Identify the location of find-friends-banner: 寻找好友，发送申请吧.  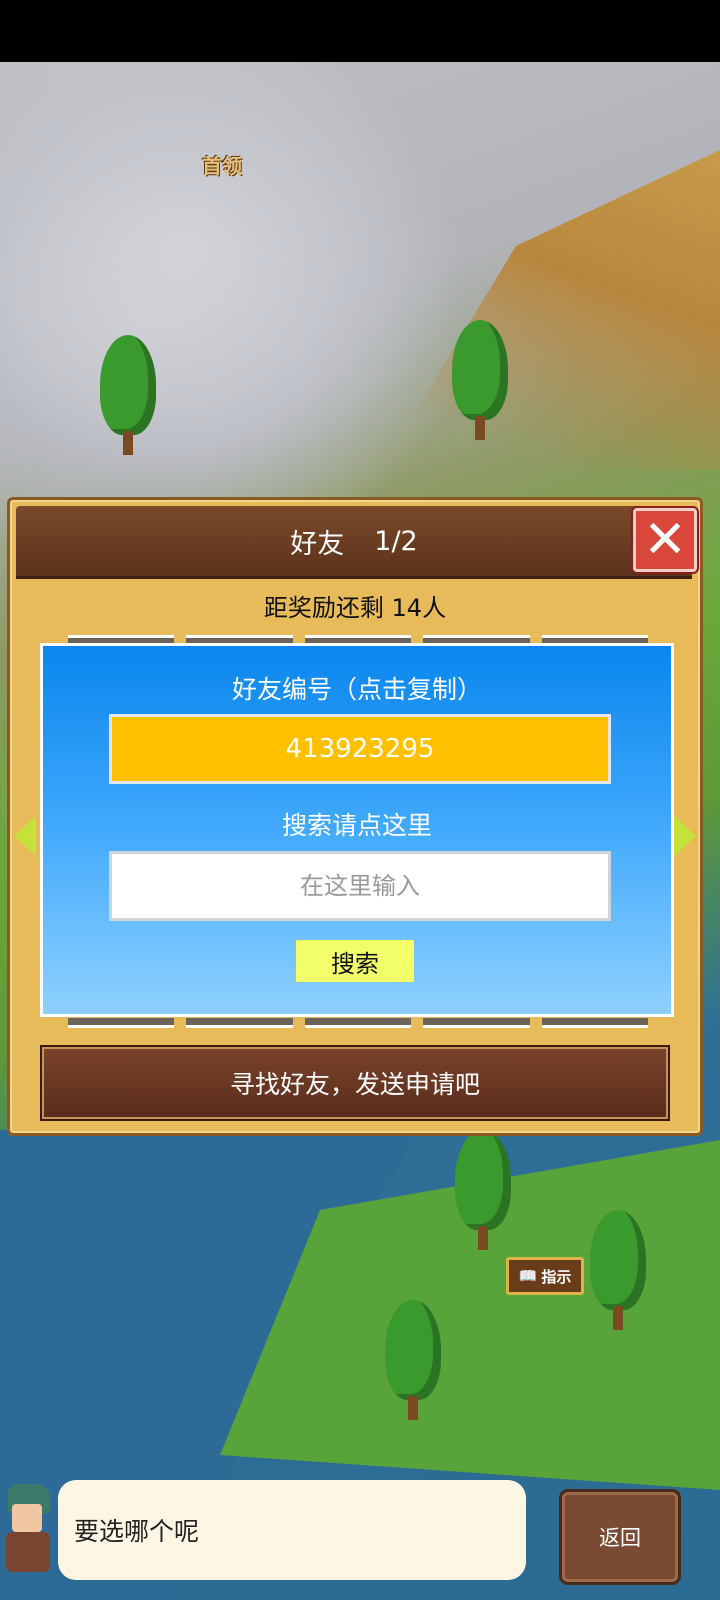
(355, 1083).